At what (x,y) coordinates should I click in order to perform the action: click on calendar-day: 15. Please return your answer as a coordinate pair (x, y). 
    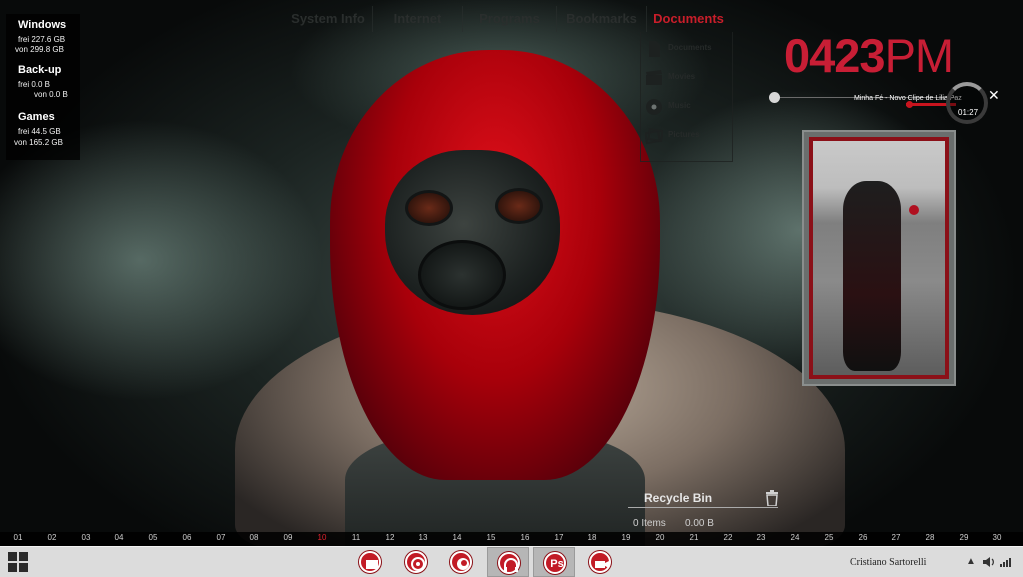
    Looking at the image, I should click on (491, 537).